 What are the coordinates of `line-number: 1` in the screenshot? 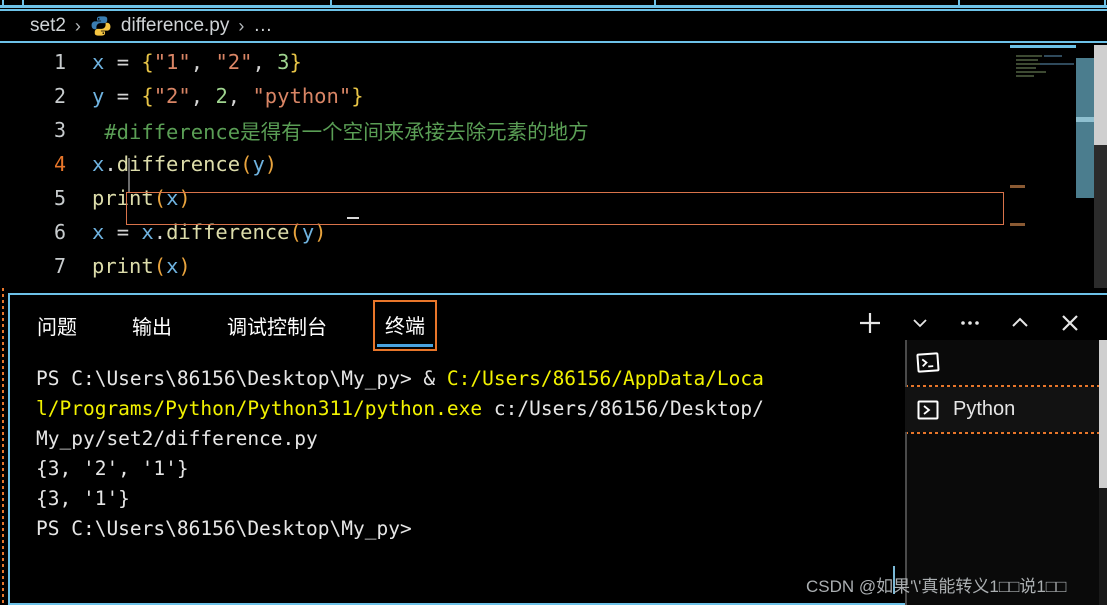 It's located at (59, 62).